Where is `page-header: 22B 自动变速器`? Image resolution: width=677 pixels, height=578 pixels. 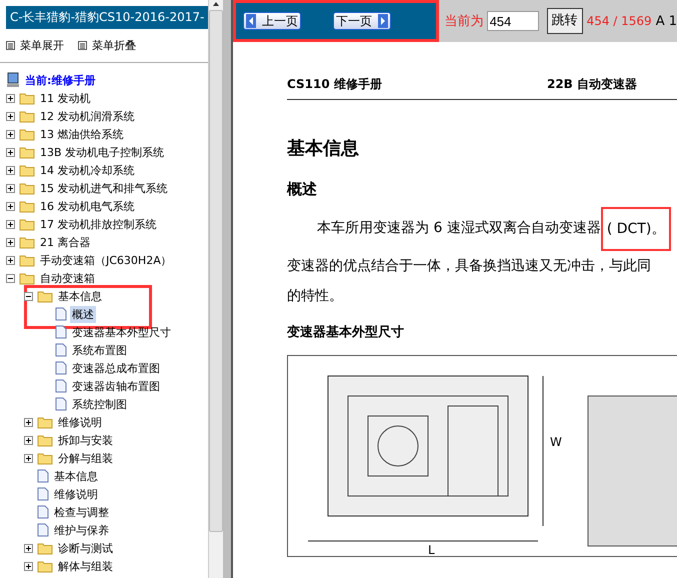 page-header: 22B 自动变速器 is located at coordinates (591, 84).